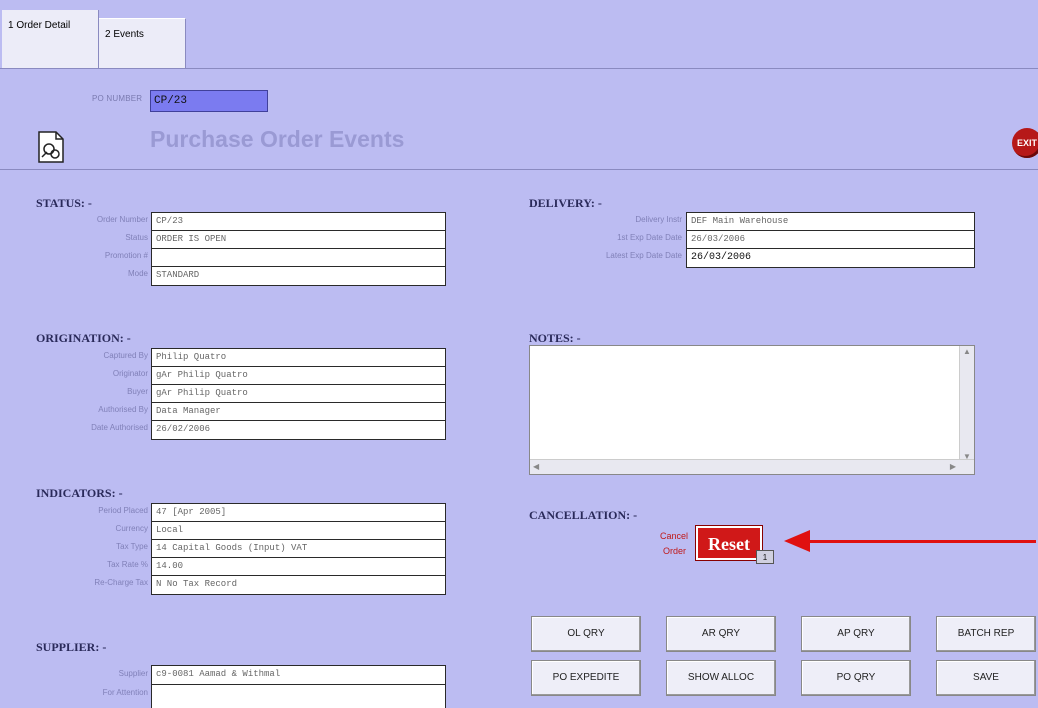 The height and width of the screenshot is (708, 1038). Describe the element at coordinates (142, 43) in the screenshot. I see `tab-events: 2 Events` at that location.